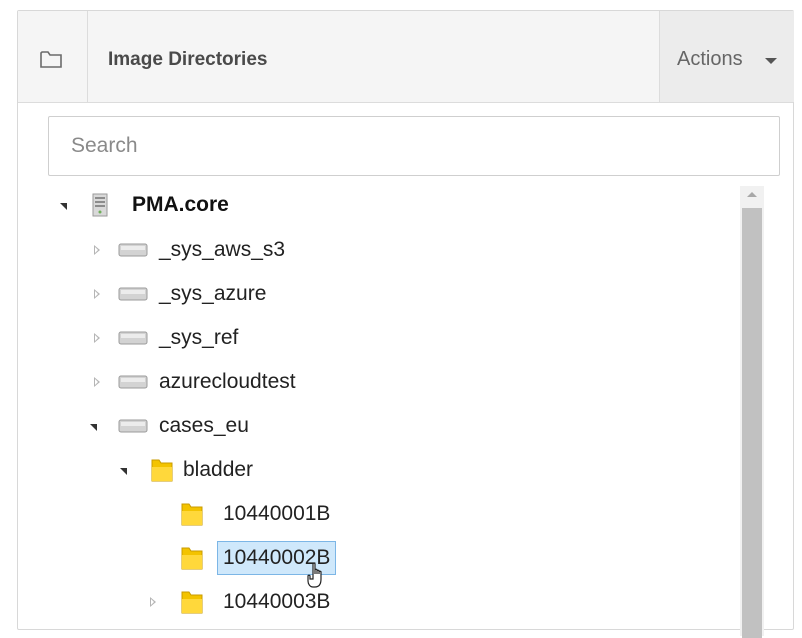 The width and height of the screenshot is (802, 638). Describe the element at coordinates (204, 426) in the screenshot. I see `tree-node-label: cases_eu` at that location.